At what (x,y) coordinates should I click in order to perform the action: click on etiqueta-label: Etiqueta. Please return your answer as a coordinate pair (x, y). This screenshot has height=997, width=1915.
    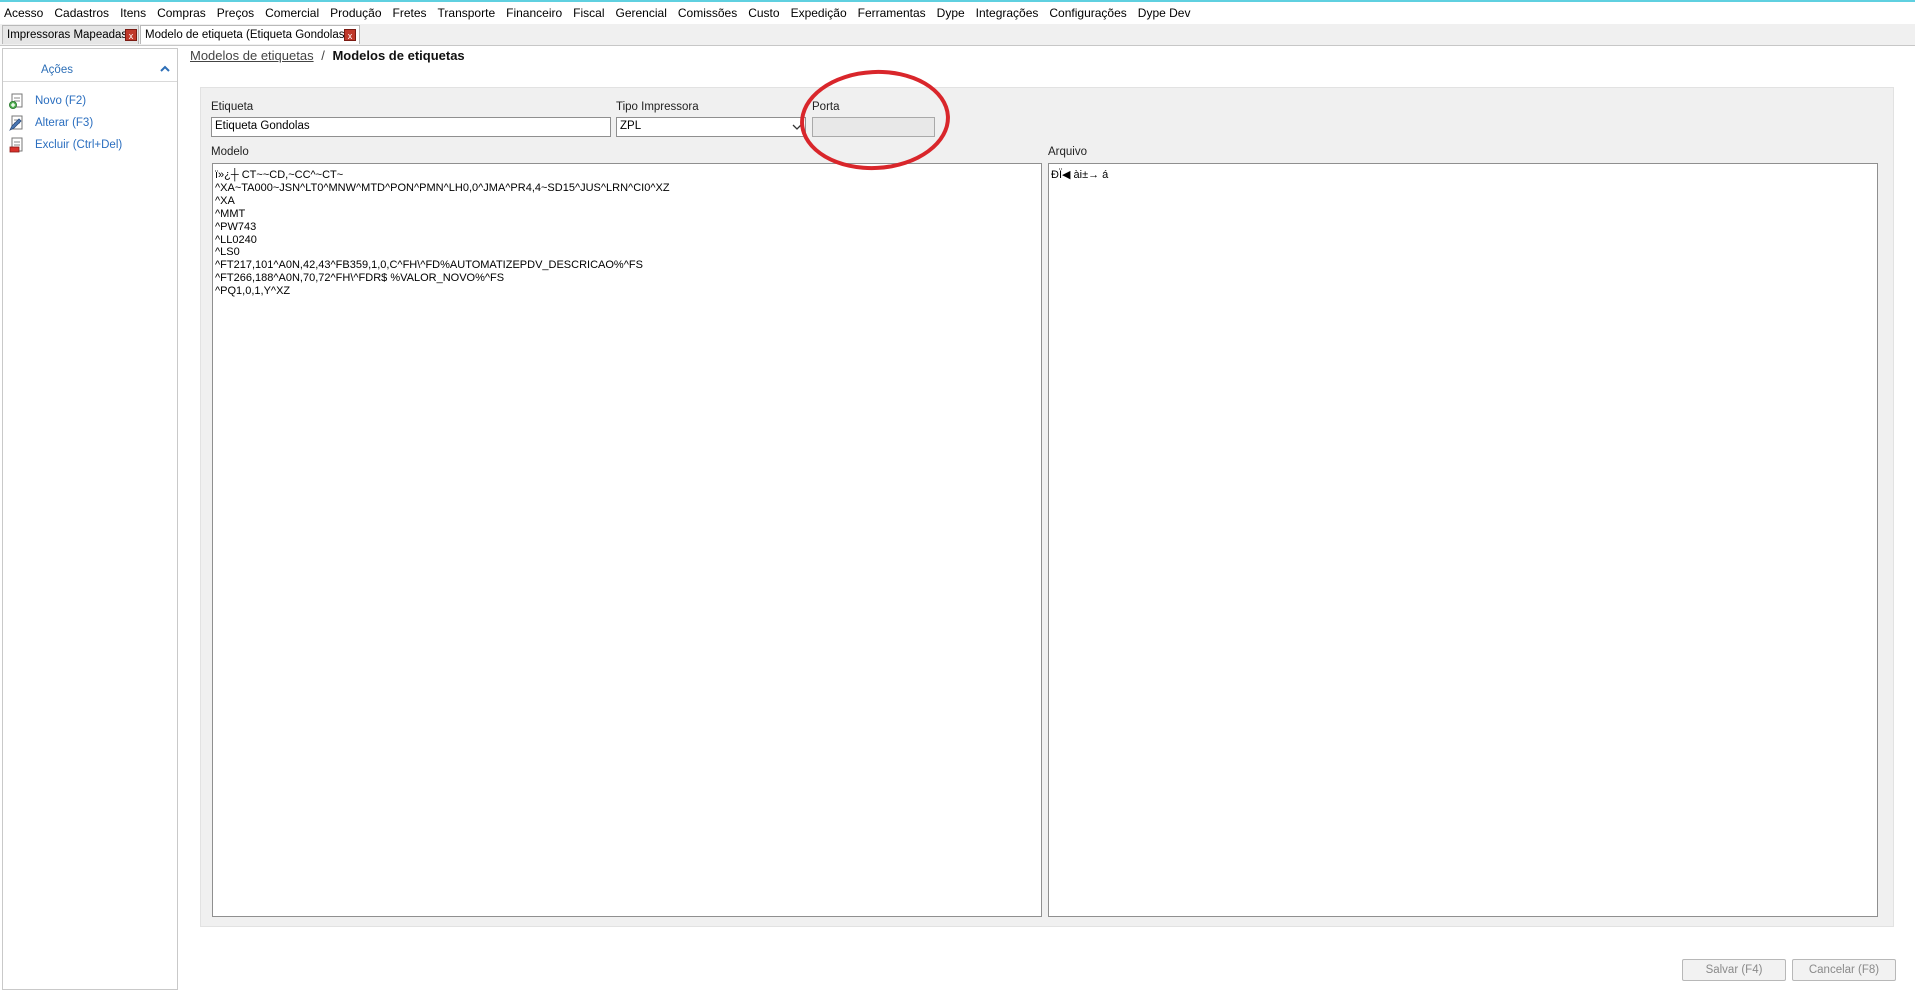
    Looking at the image, I should click on (232, 107).